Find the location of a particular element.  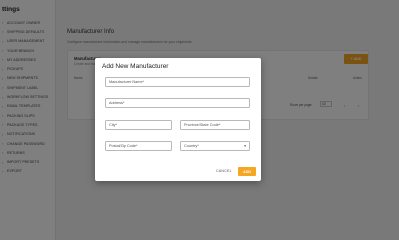

manufacturer-name-placeholder: Manufacturer Name* is located at coordinates (127, 82).